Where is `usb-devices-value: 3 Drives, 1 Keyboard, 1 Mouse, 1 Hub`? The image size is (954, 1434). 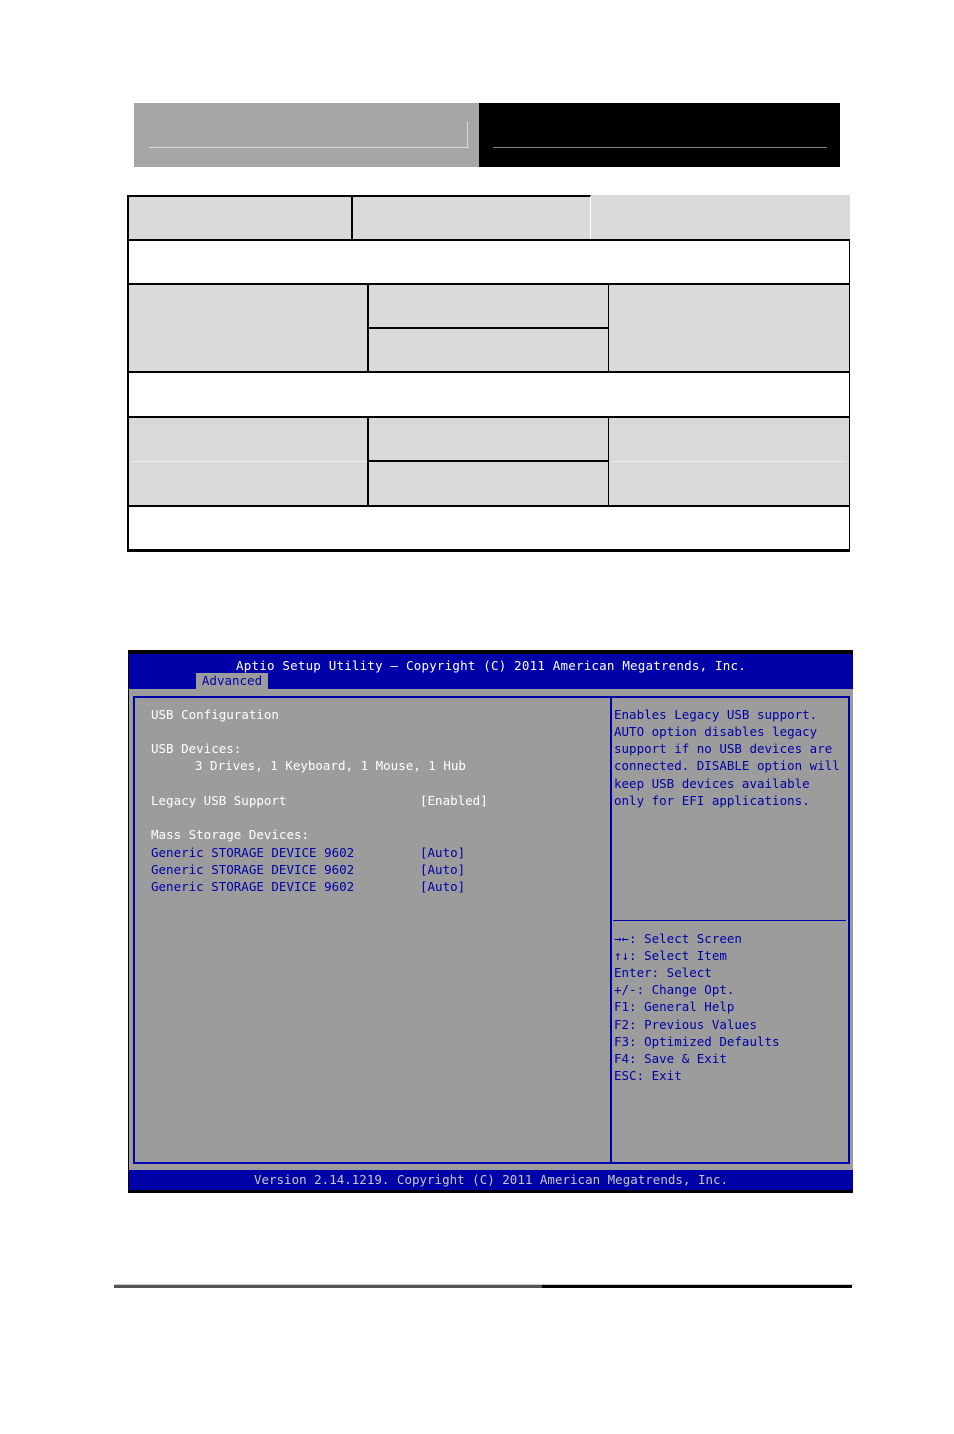
usb-devices-value: 3 Drives, 1 Keyboard, 1 Mouse, 1 Hub is located at coordinates (330, 765).